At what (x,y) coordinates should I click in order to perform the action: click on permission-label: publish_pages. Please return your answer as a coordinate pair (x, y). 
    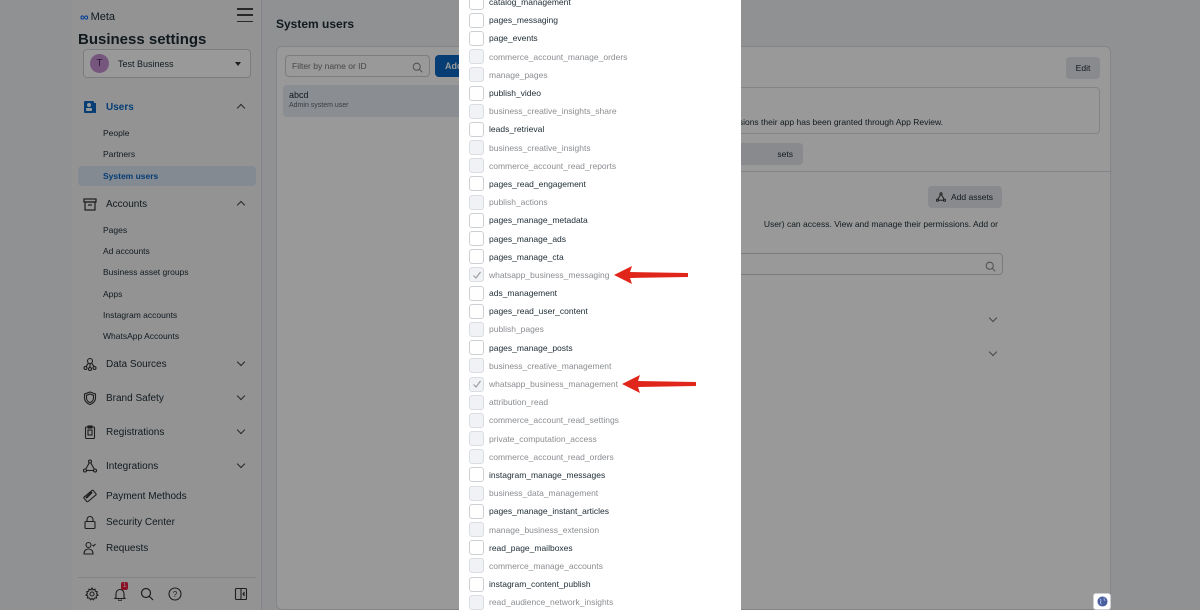
    Looking at the image, I should click on (516, 329).